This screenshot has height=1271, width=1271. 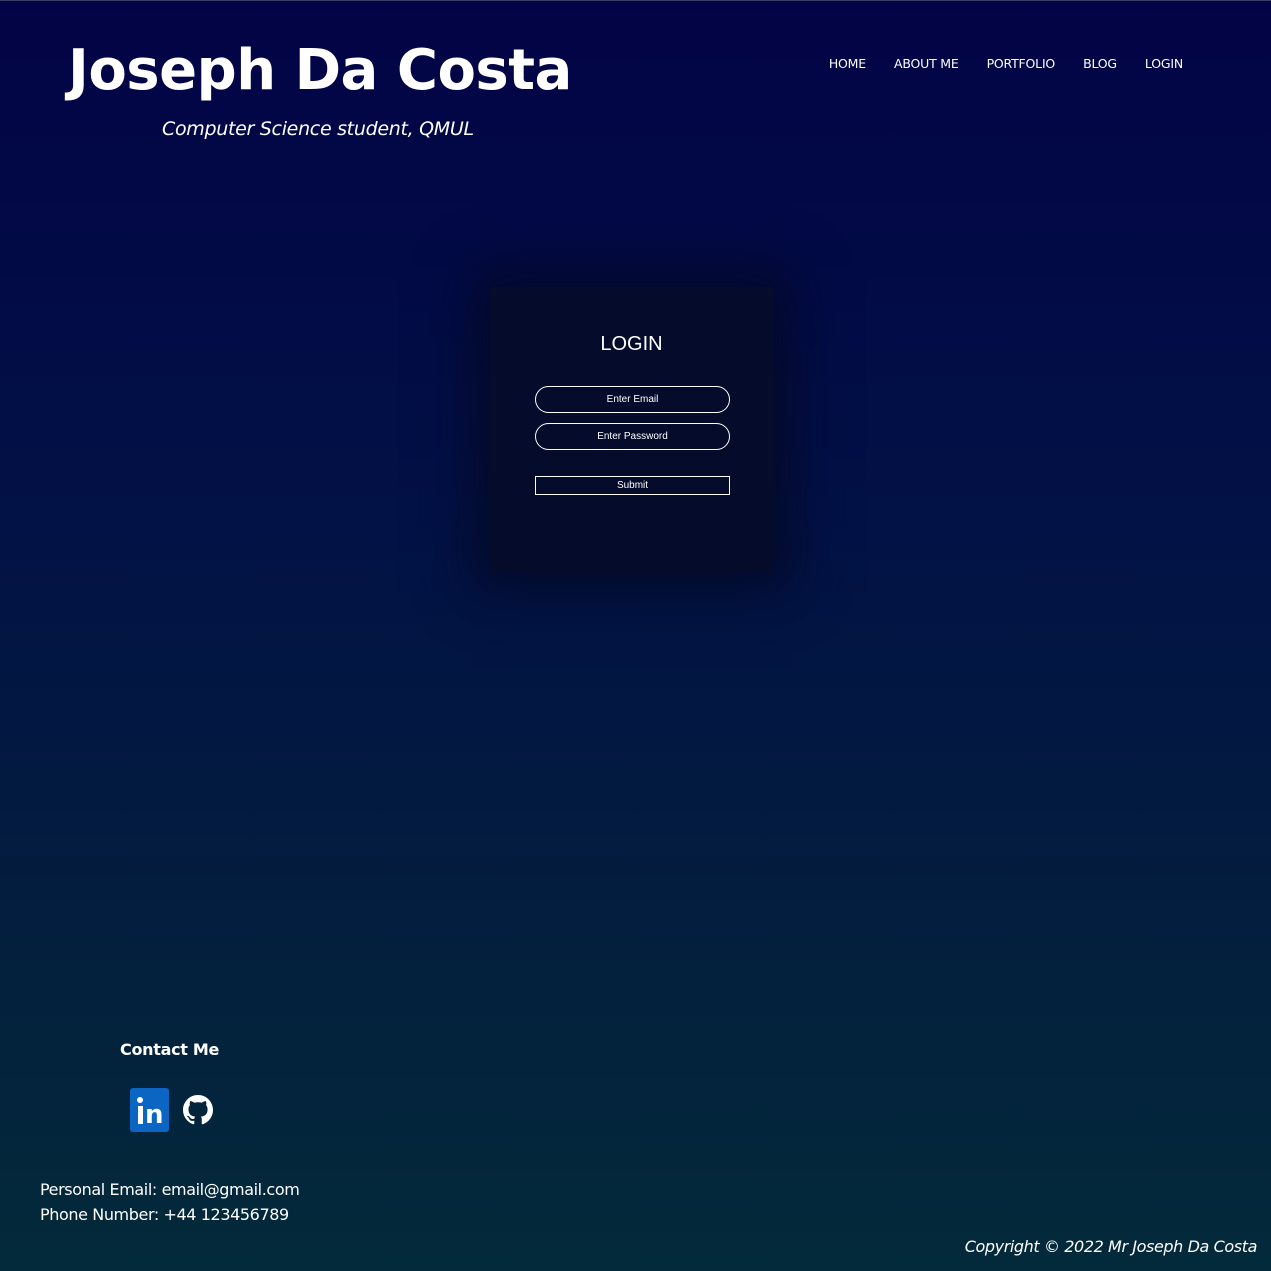 I want to click on password-field, so click(x=632, y=436).